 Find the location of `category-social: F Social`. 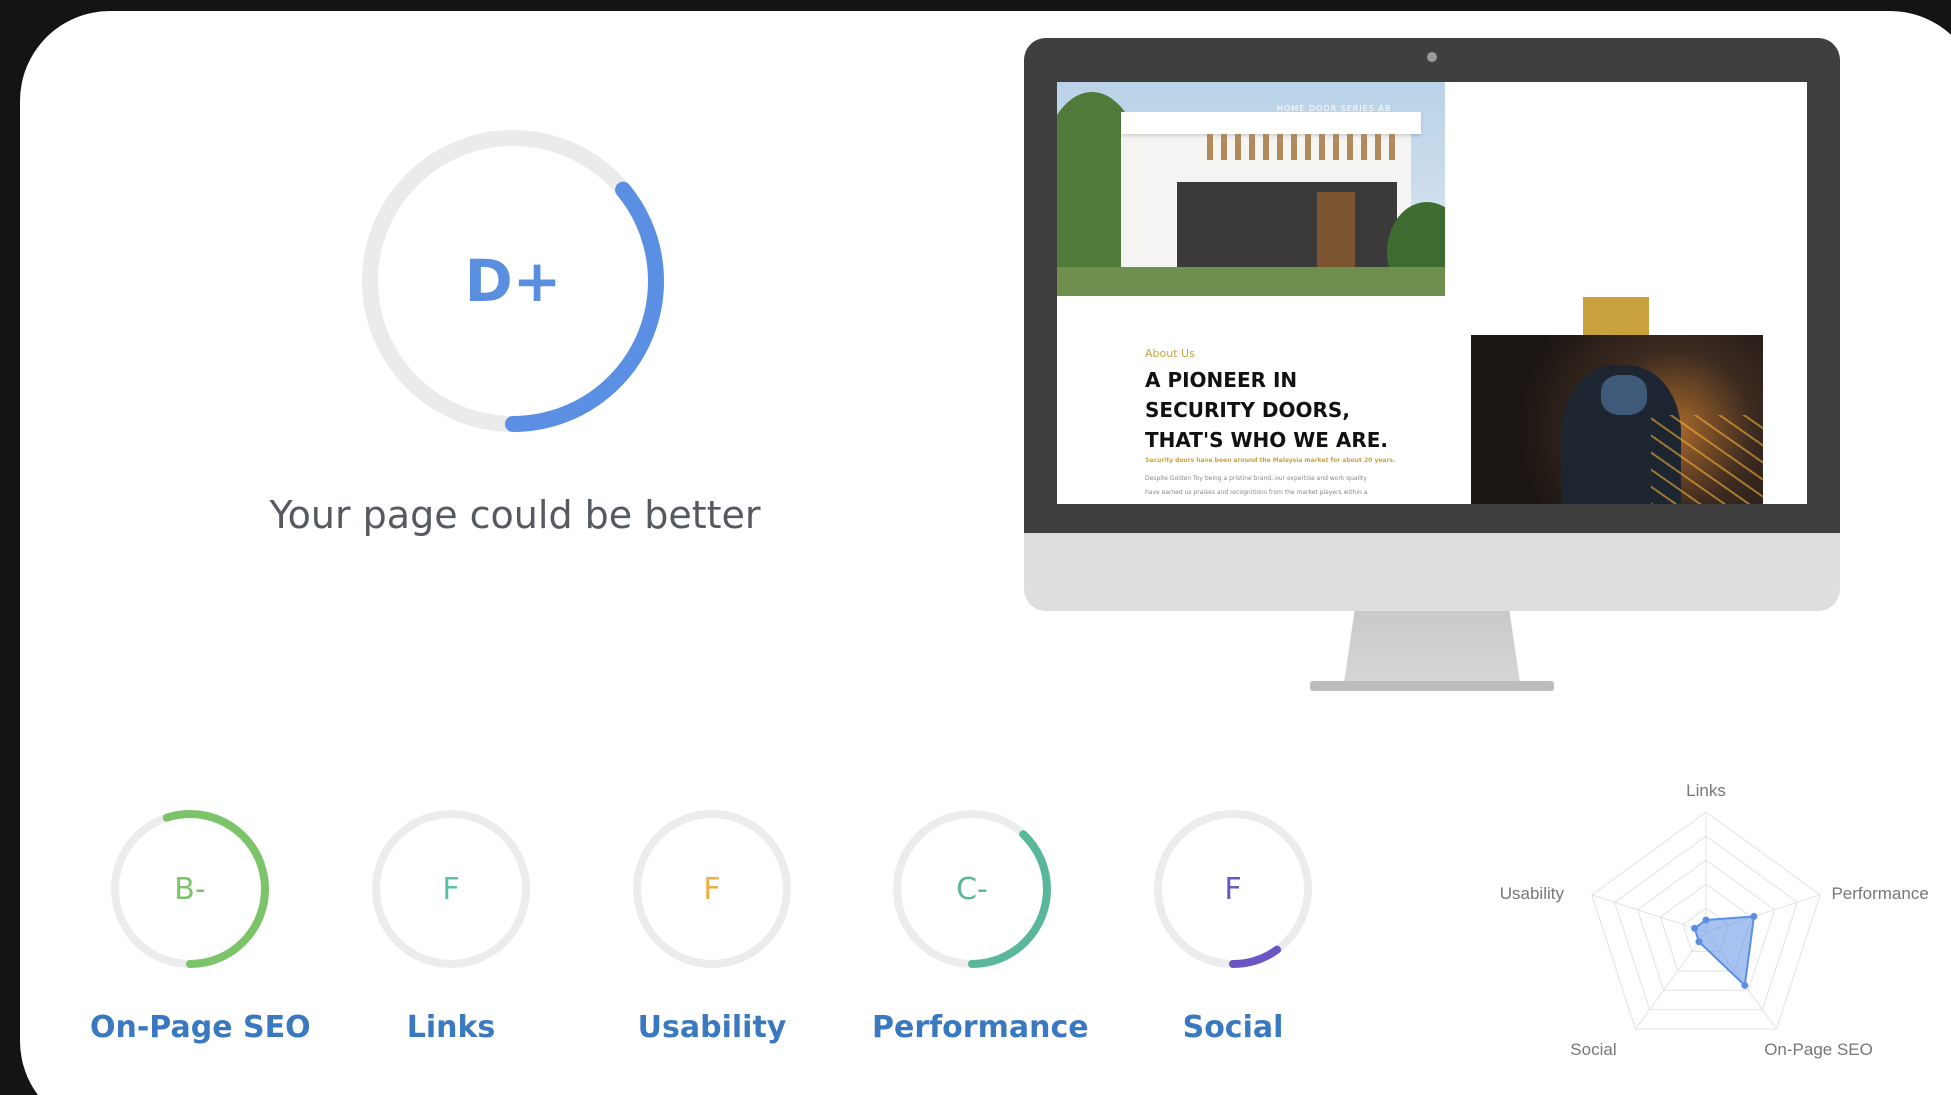

category-social: F Social is located at coordinates (1233, 925).